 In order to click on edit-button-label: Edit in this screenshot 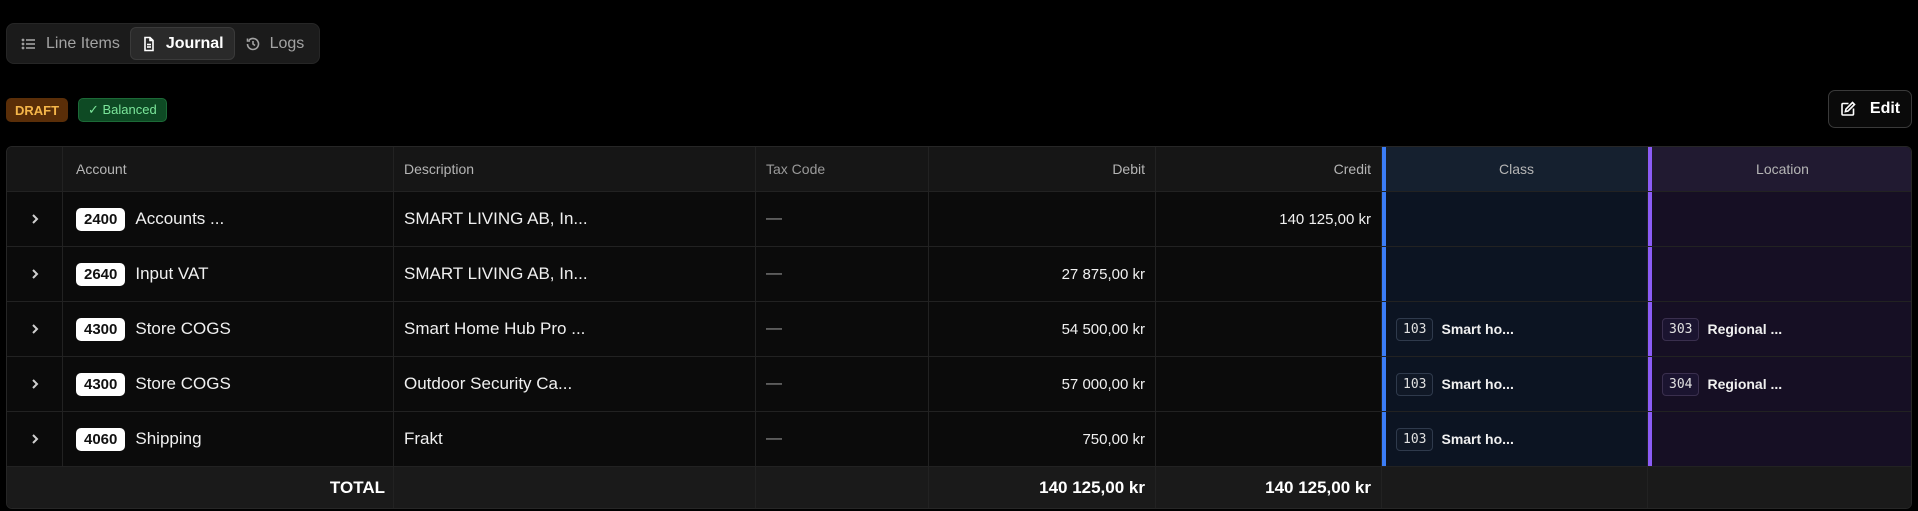, I will do `click(1885, 108)`.